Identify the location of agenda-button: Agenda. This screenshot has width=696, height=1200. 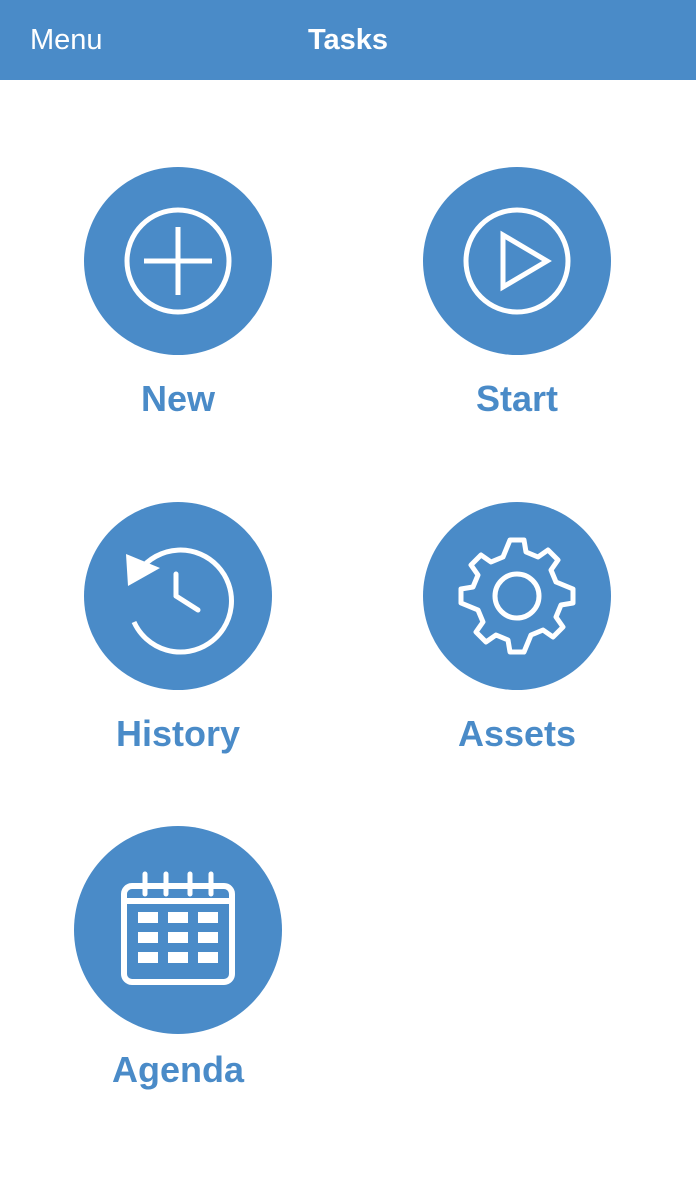
(174, 961).